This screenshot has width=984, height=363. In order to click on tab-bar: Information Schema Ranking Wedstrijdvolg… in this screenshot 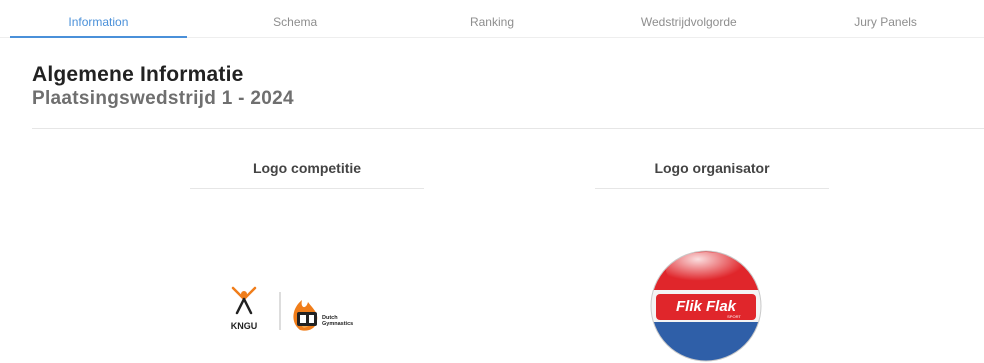, I will do `click(492, 19)`.